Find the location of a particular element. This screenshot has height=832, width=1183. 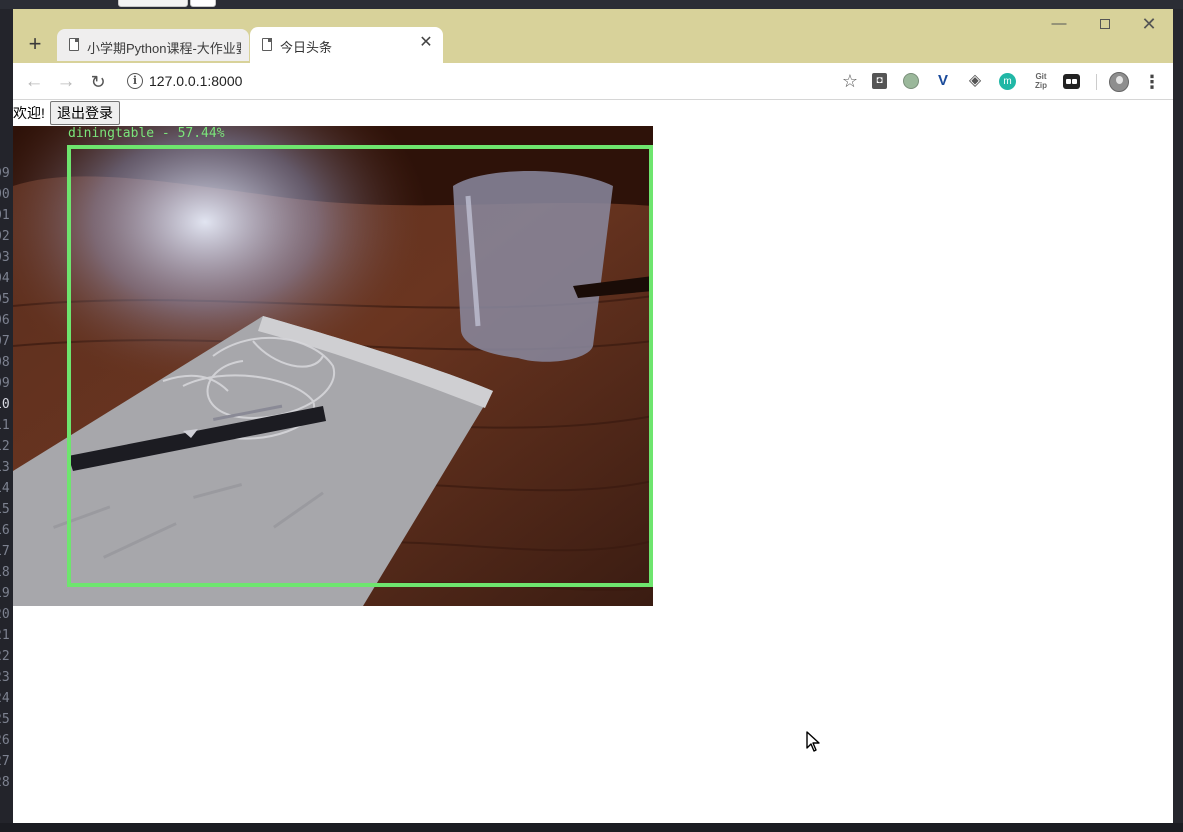

line-number: 10 is located at coordinates (5, 404).